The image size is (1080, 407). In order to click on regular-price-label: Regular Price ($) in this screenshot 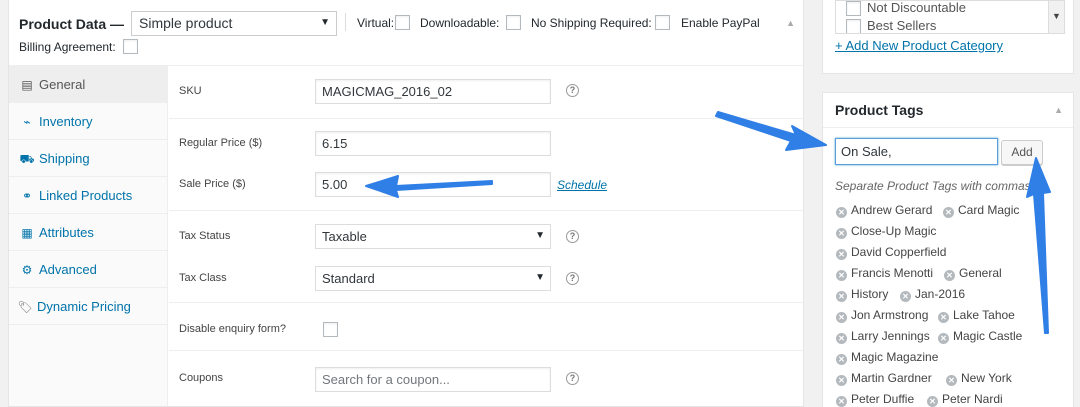, I will do `click(221, 143)`.